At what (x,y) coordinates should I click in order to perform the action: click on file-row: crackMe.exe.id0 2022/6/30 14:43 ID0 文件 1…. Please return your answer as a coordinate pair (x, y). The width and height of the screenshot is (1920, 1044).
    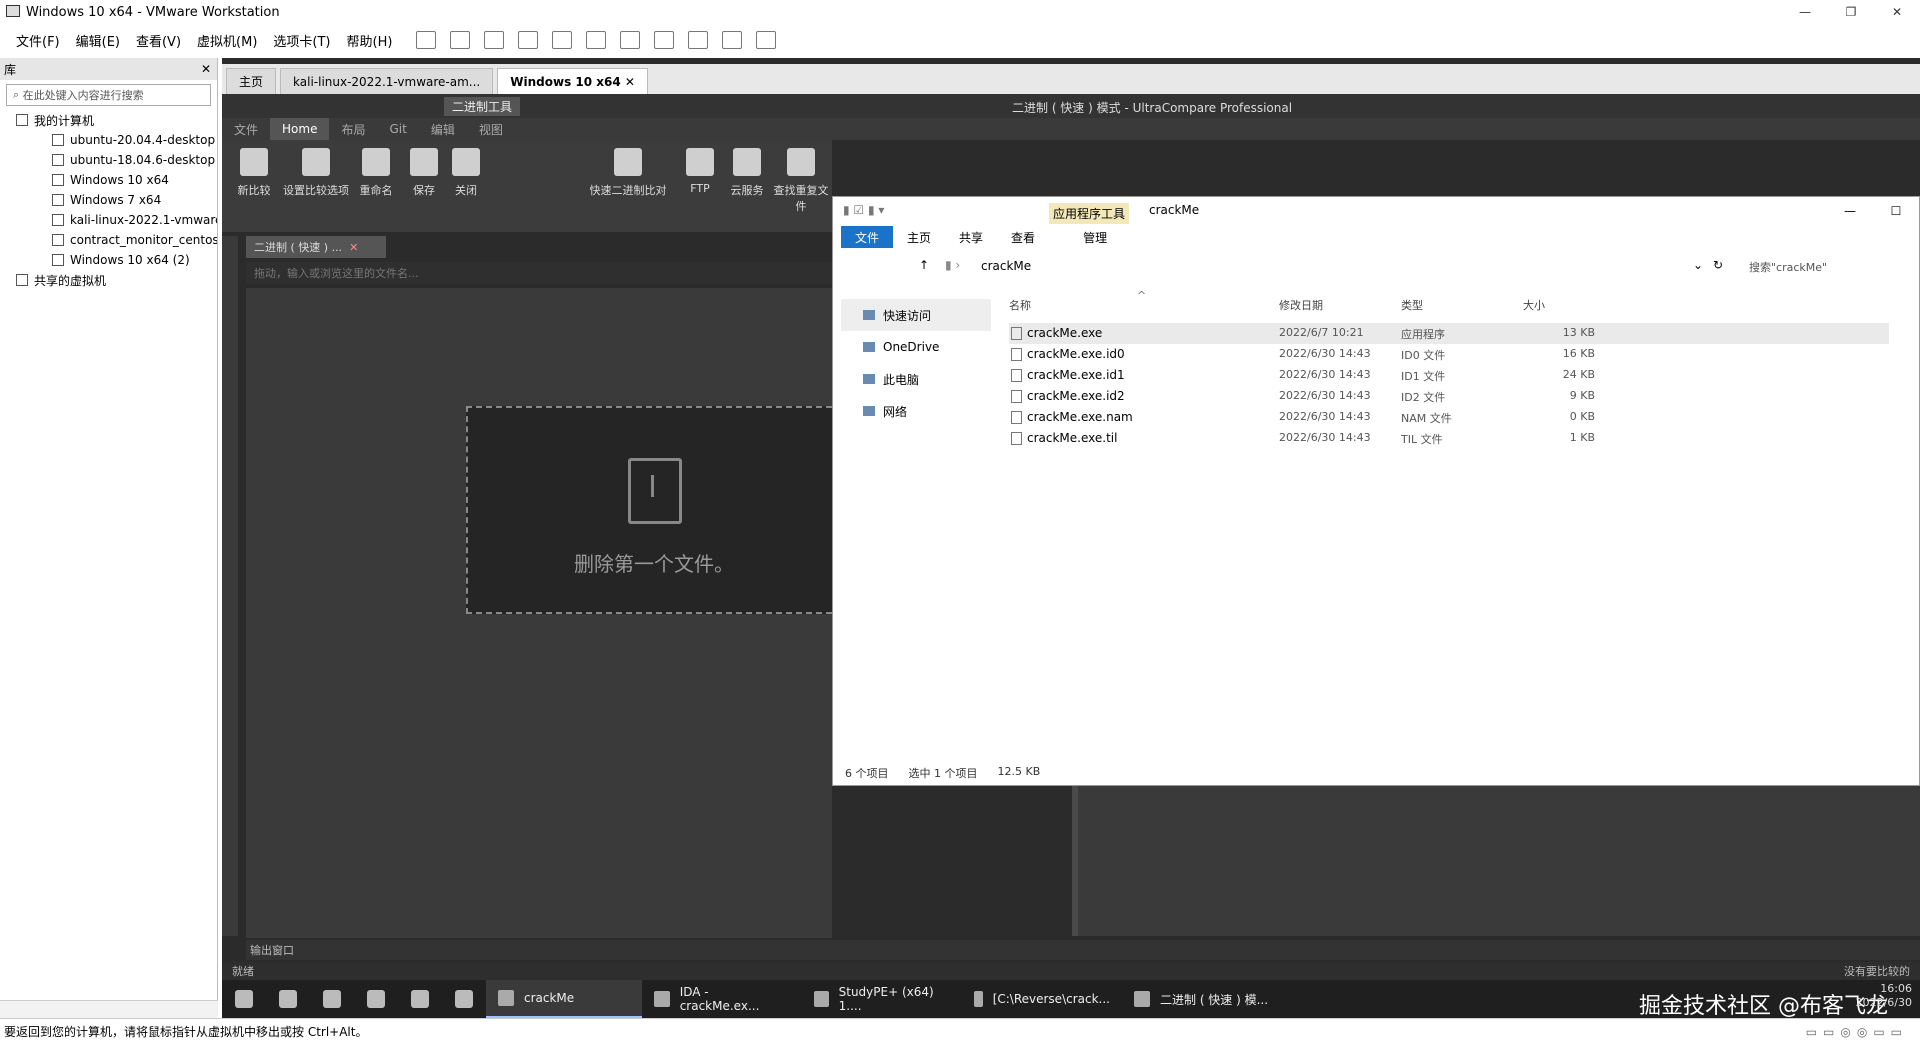
    Looking at the image, I should click on (1449, 354).